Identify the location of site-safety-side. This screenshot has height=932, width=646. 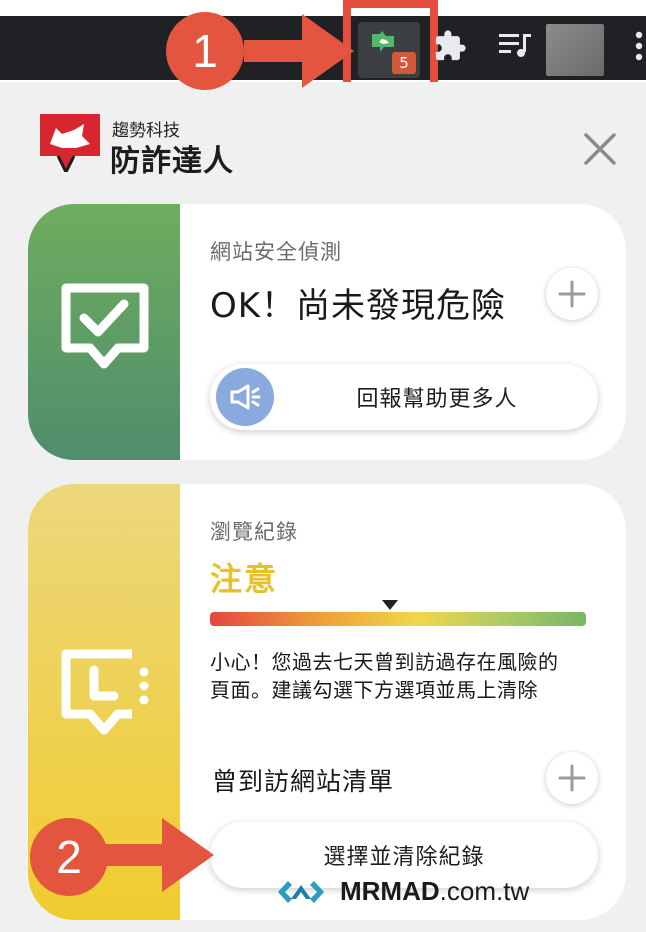
(104, 332).